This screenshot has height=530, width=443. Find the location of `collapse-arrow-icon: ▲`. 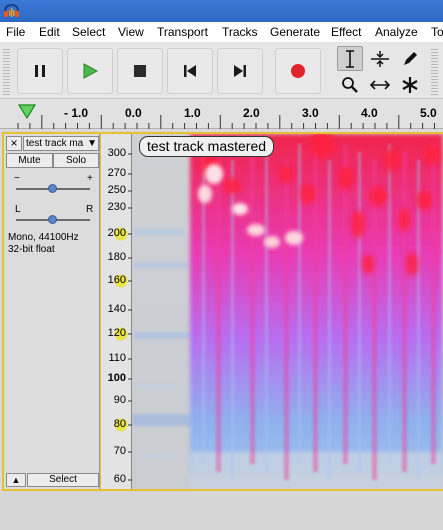

collapse-arrow-icon: ▲ is located at coordinates (16, 480).